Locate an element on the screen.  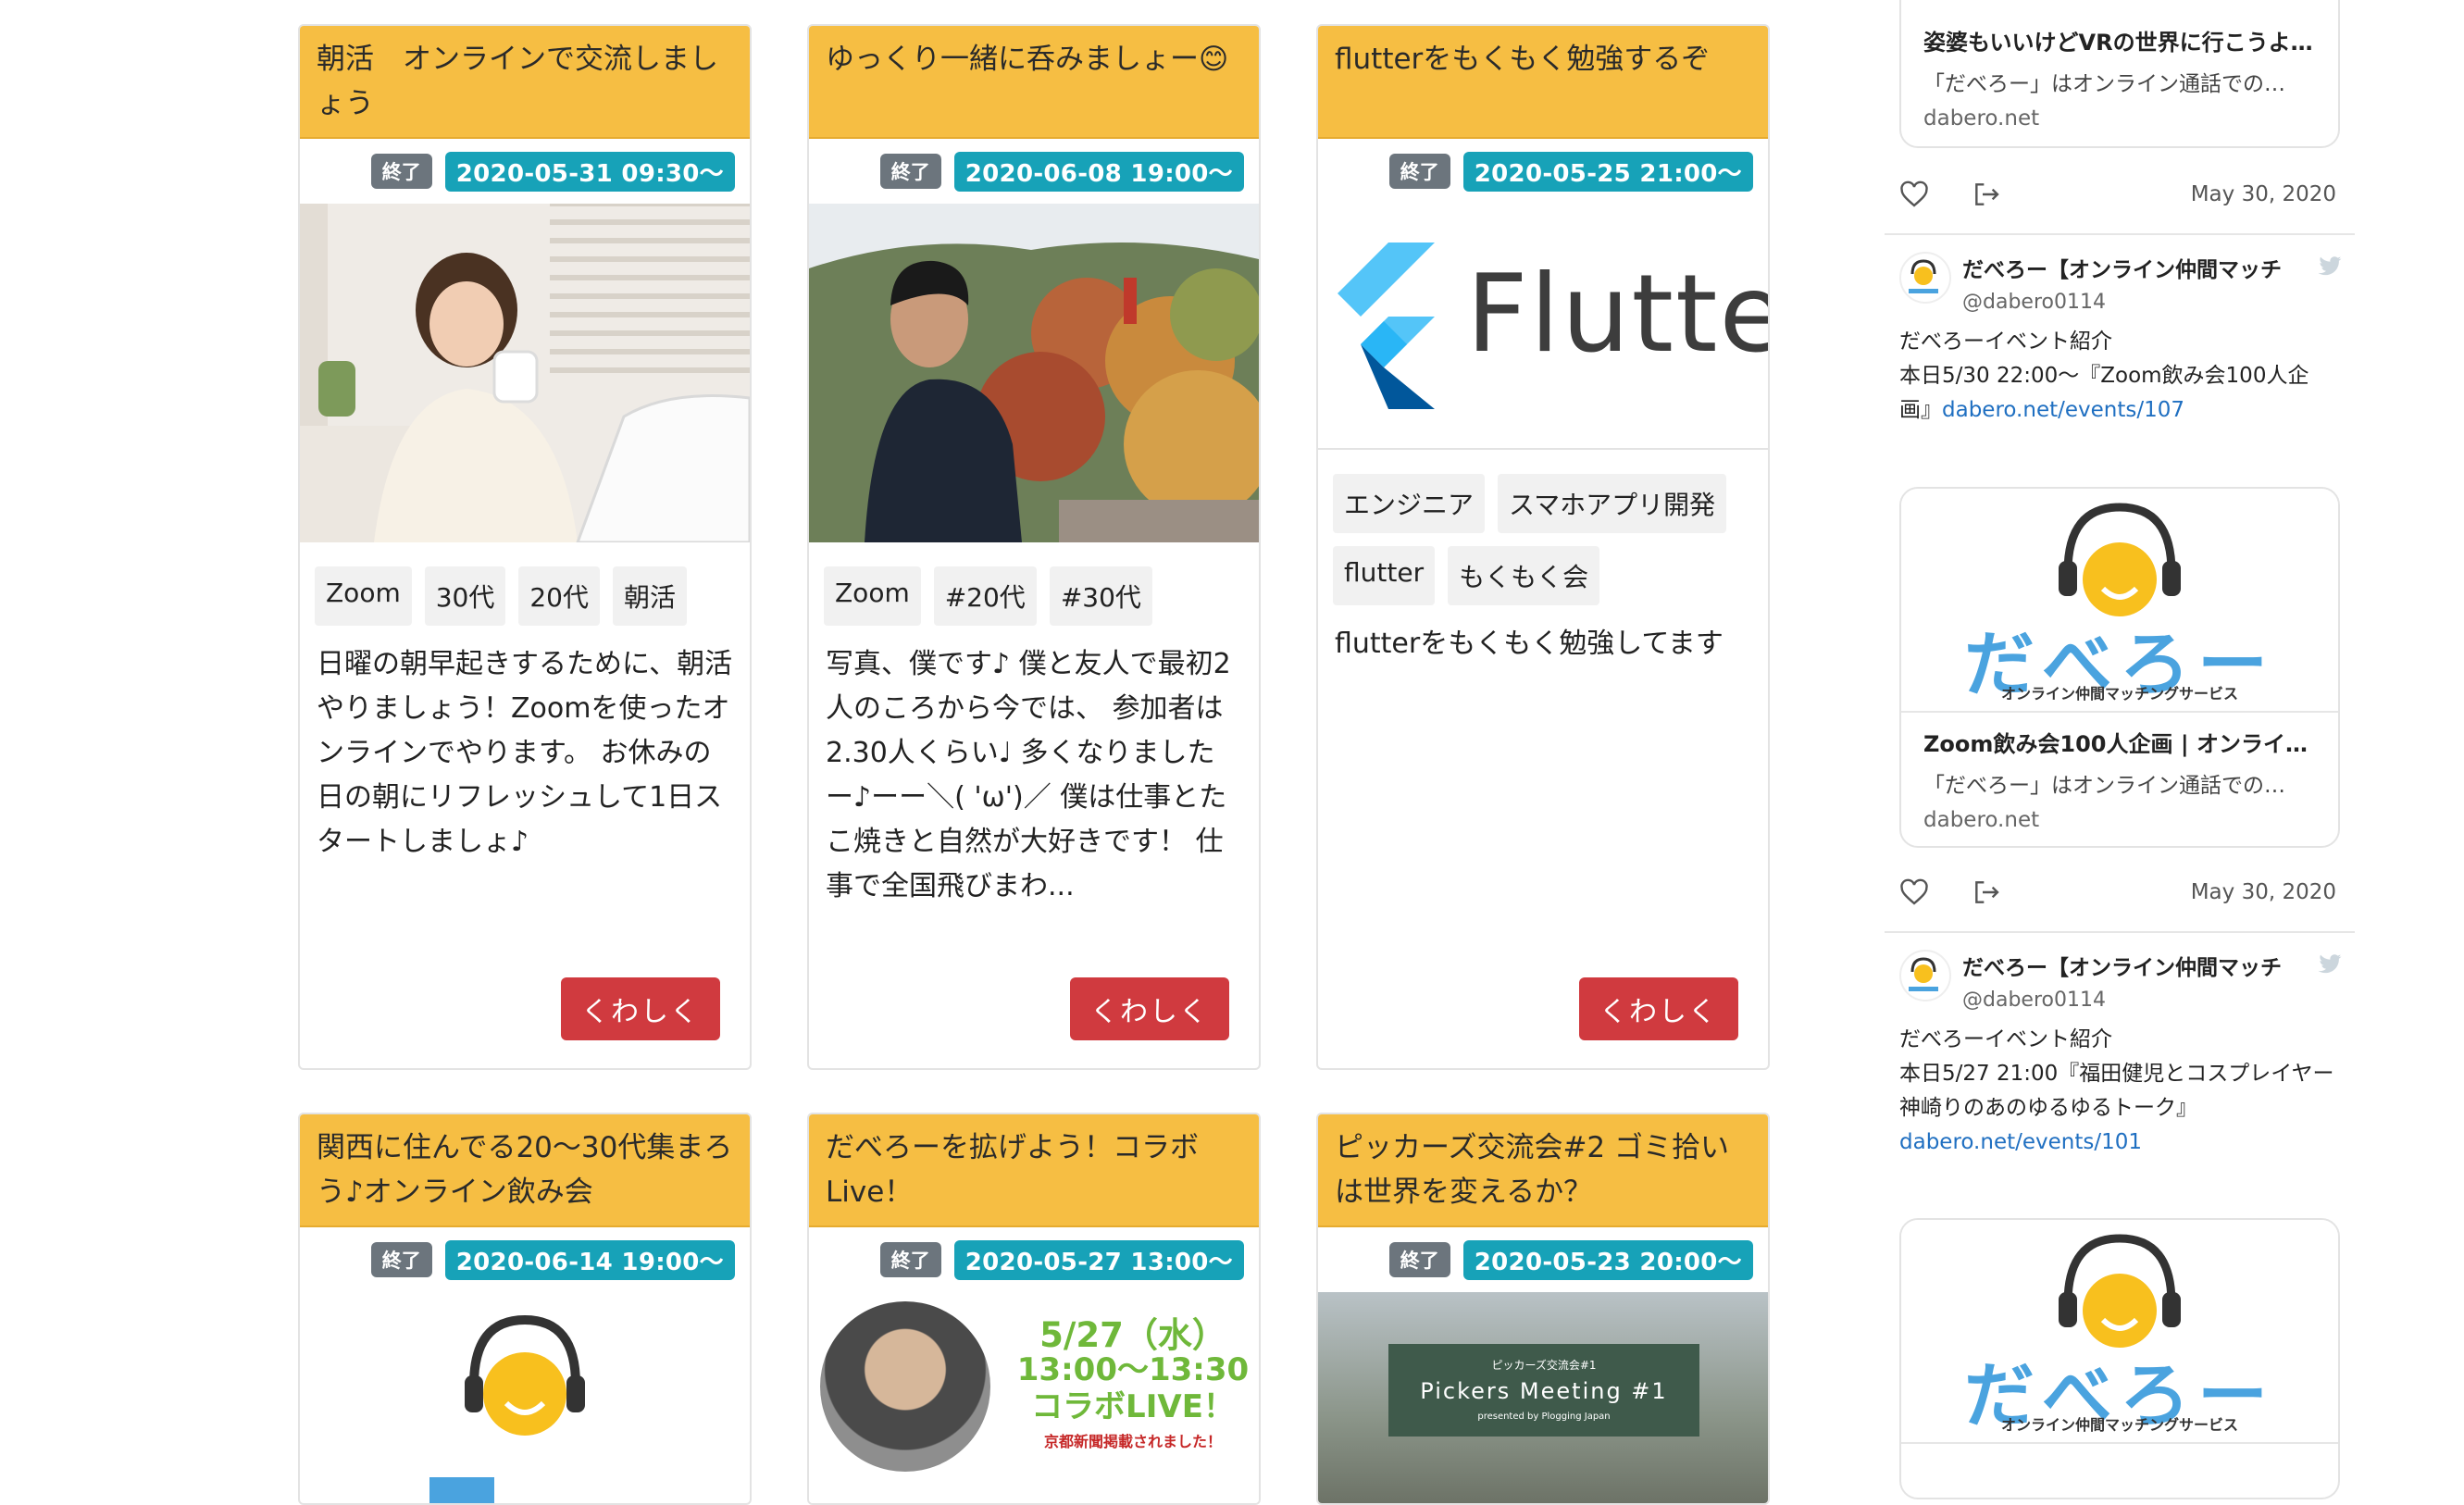
photo-illustration is located at coordinates (525, 373).